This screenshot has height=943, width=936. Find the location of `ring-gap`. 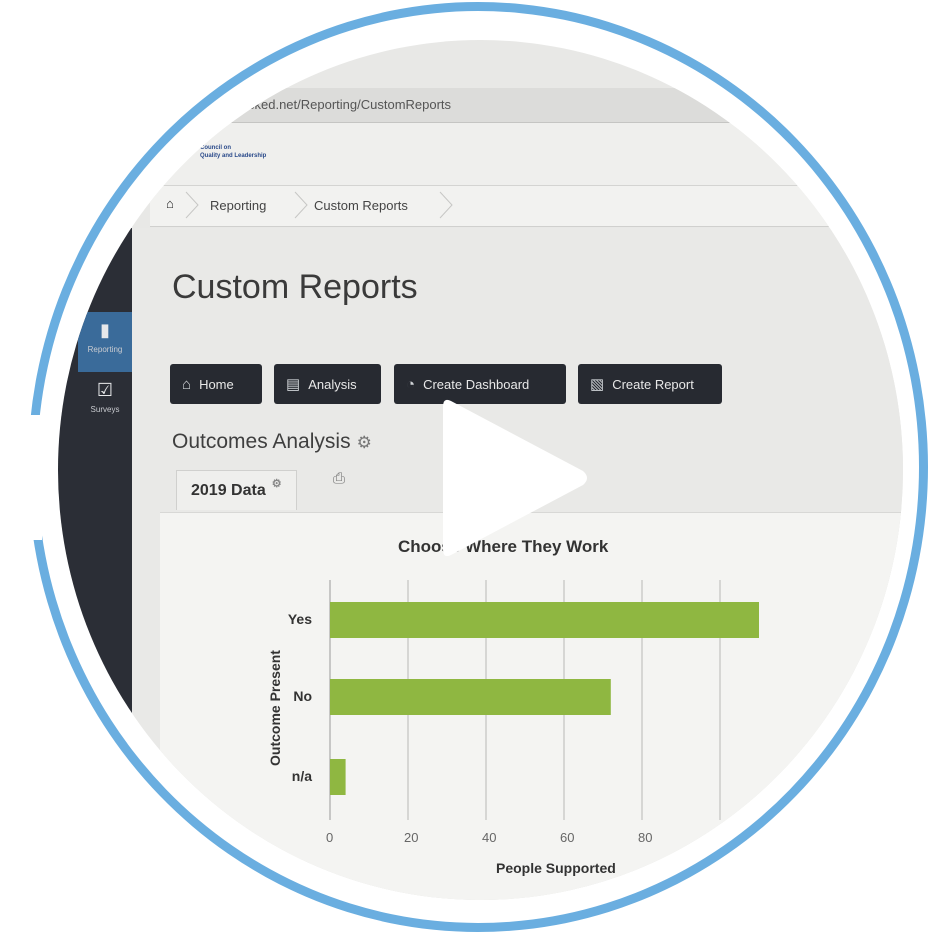

ring-gap is located at coordinates (31, 477).